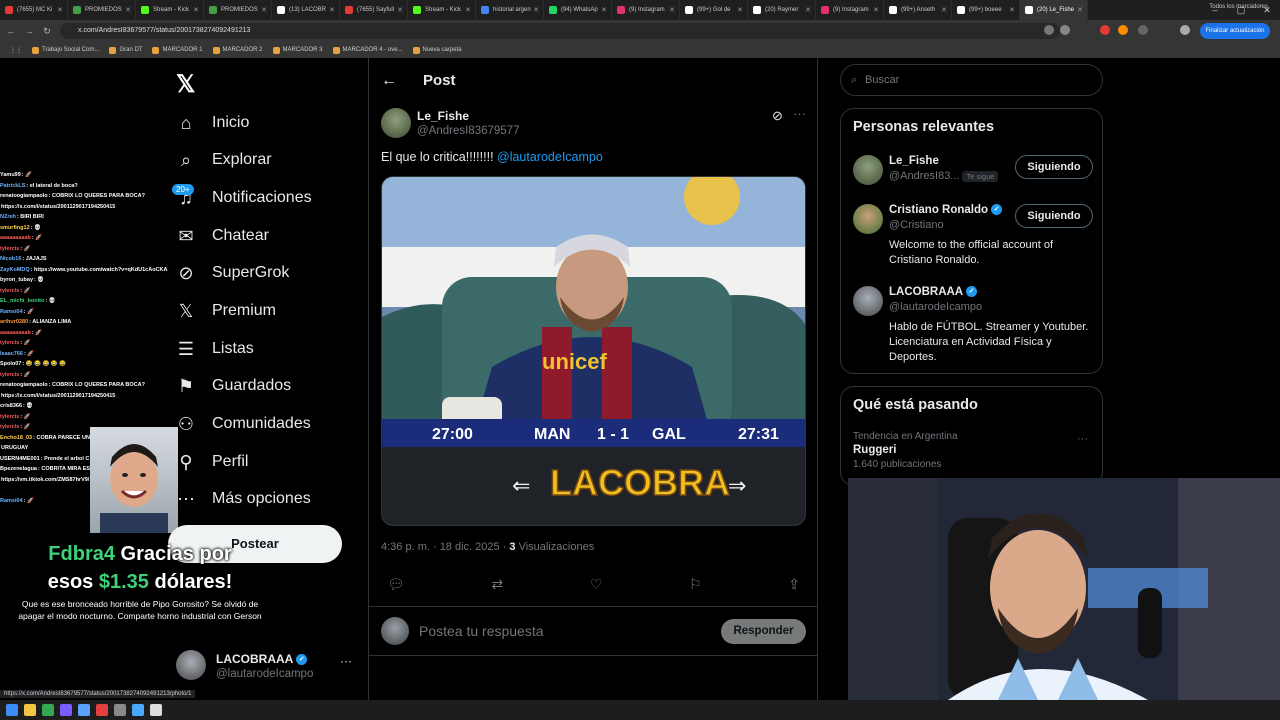 The image size is (1280, 720). What do you see at coordinates (102, 710) in the screenshot?
I see `obs-icon` at bounding box center [102, 710].